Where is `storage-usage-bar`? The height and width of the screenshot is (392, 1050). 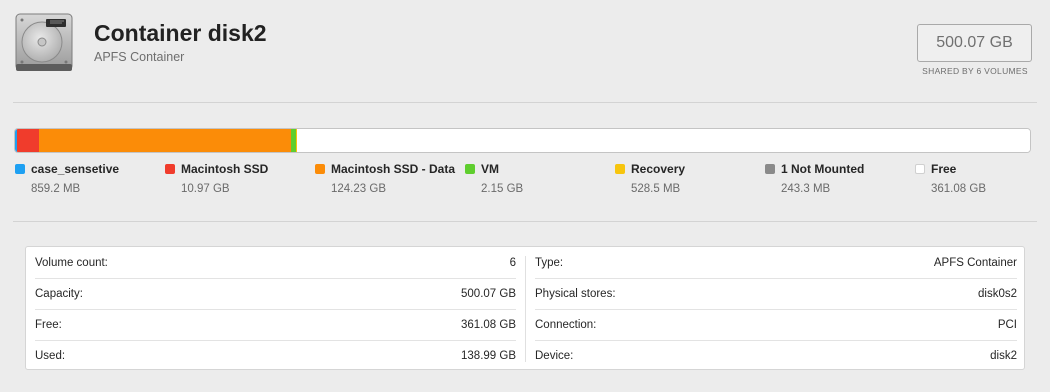 storage-usage-bar is located at coordinates (522, 140).